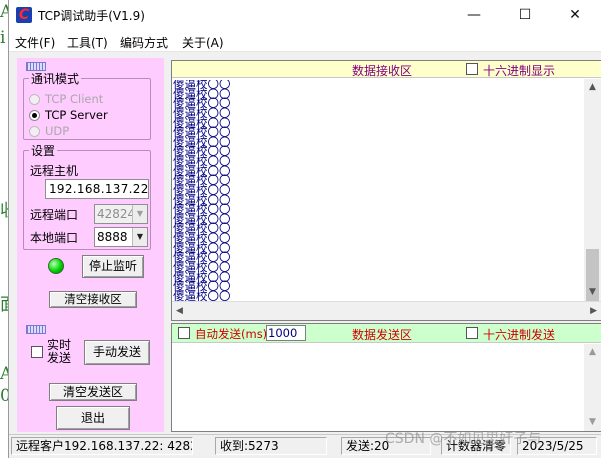  What do you see at coordinates (54, 215) in the screenshot?
I see `remote-port-label: 远程端口` at bounding box center [54, 215].